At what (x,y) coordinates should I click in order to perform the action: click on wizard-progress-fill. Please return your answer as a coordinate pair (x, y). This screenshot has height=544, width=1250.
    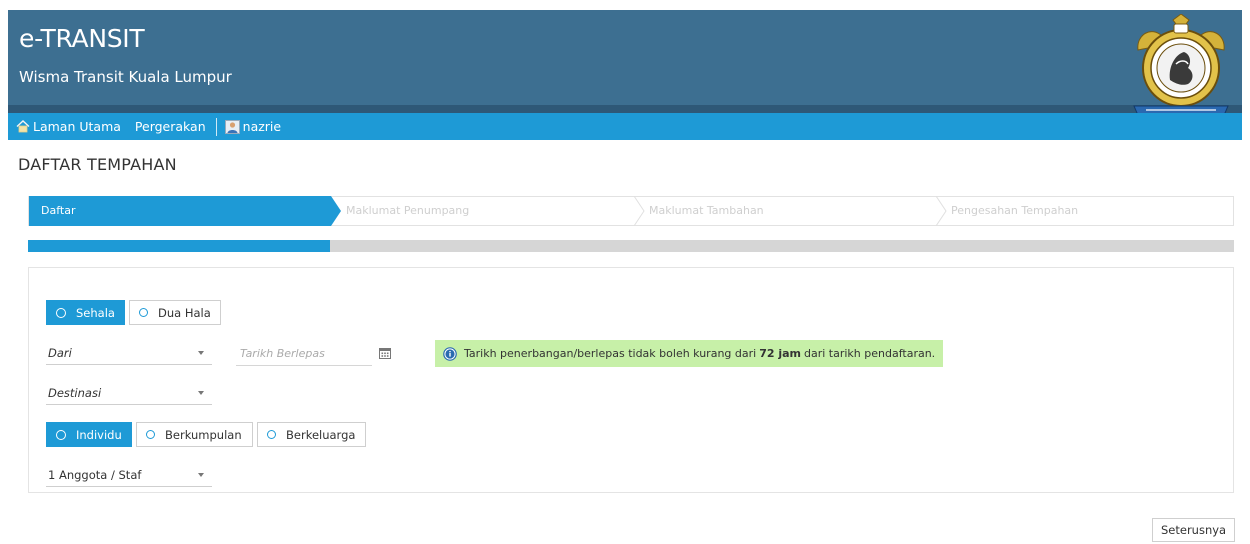
    Looking at the image, I should click on (179, 246).